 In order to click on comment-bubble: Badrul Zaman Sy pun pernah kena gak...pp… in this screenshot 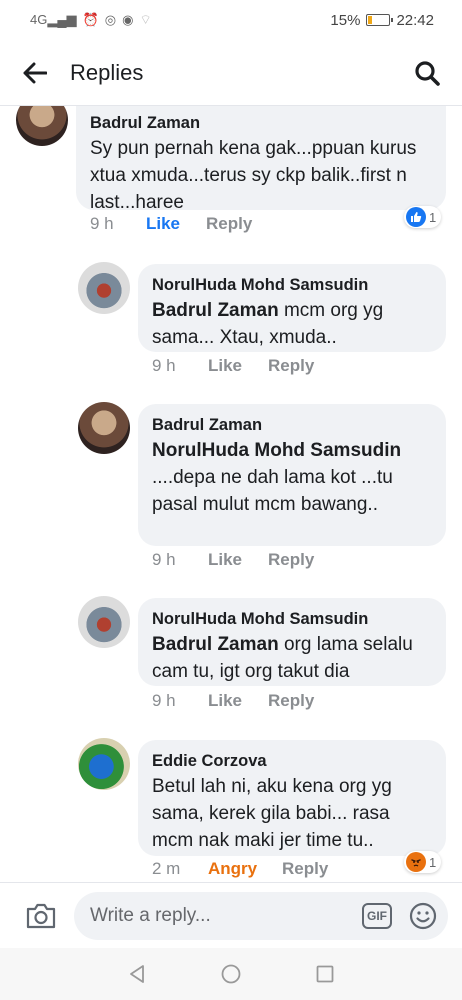, I will do `click(261, 159)`.